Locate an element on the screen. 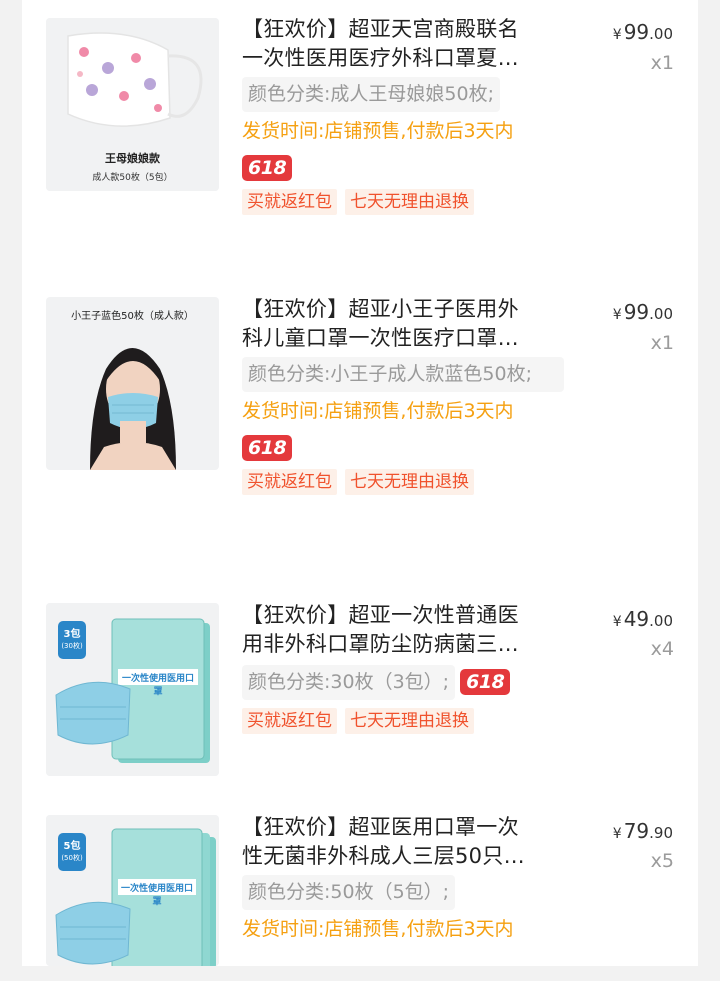 This screenshot has height=981, width=720. pack-count-sub: (50枚) is located at coordinates (72, 858).